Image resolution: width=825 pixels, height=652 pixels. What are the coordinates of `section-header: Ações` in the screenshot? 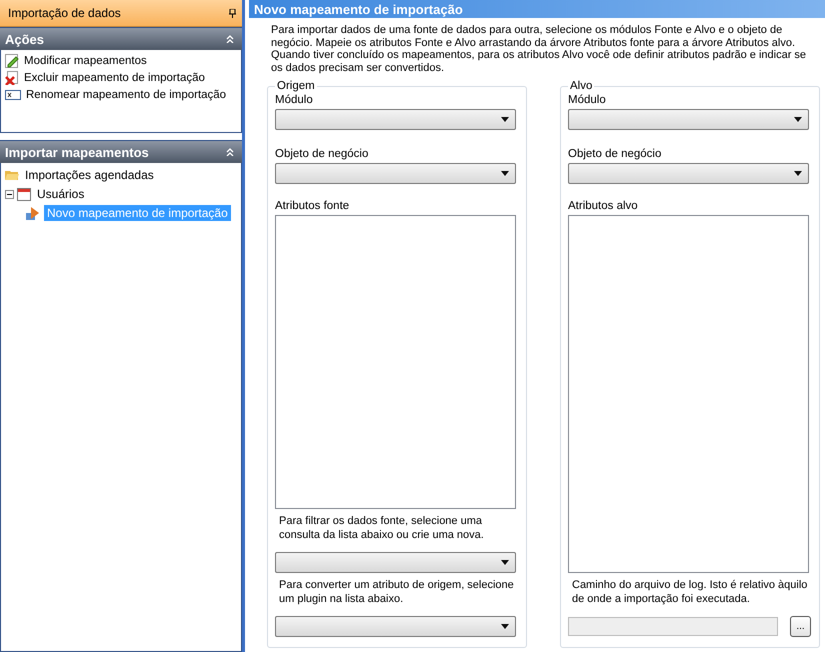 It's located at (121, 38).